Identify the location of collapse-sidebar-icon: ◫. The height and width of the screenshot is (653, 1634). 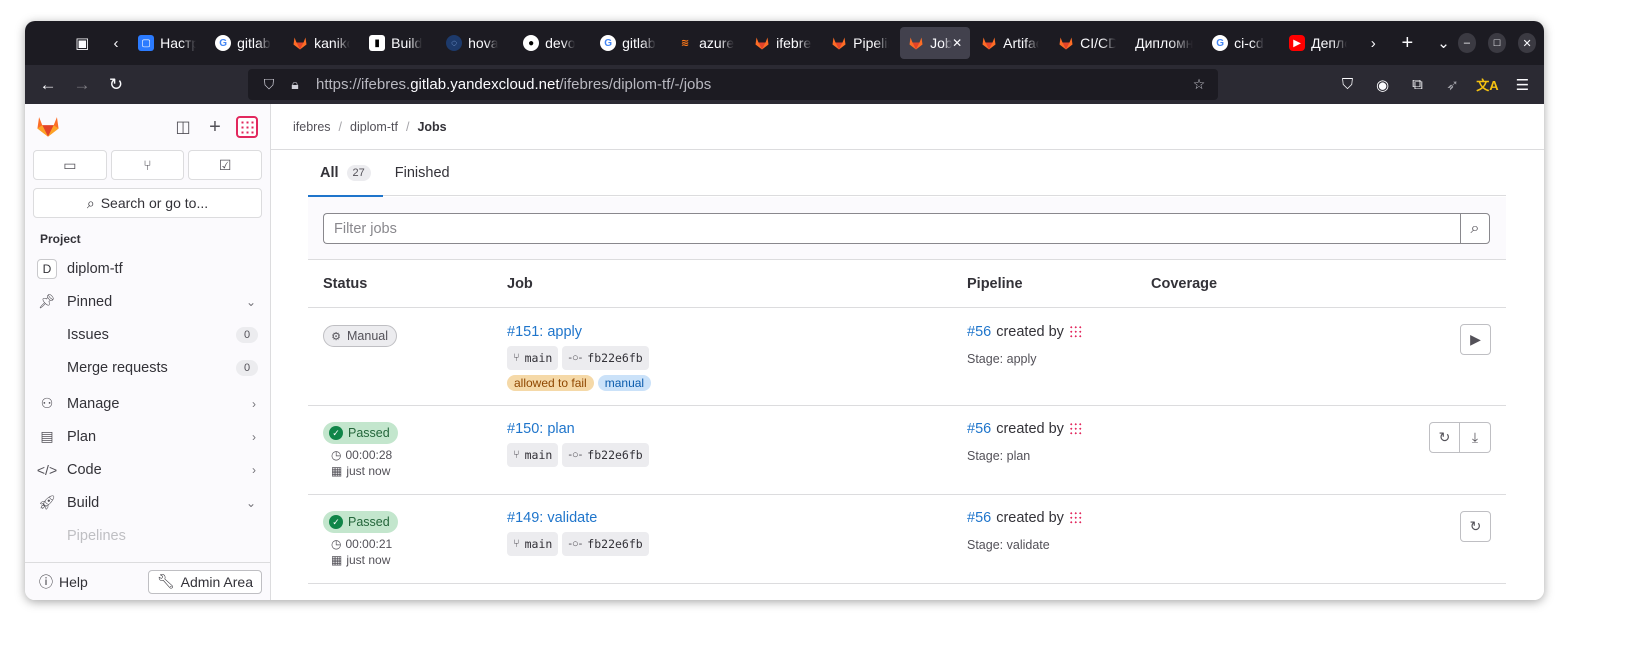
(183, 127).